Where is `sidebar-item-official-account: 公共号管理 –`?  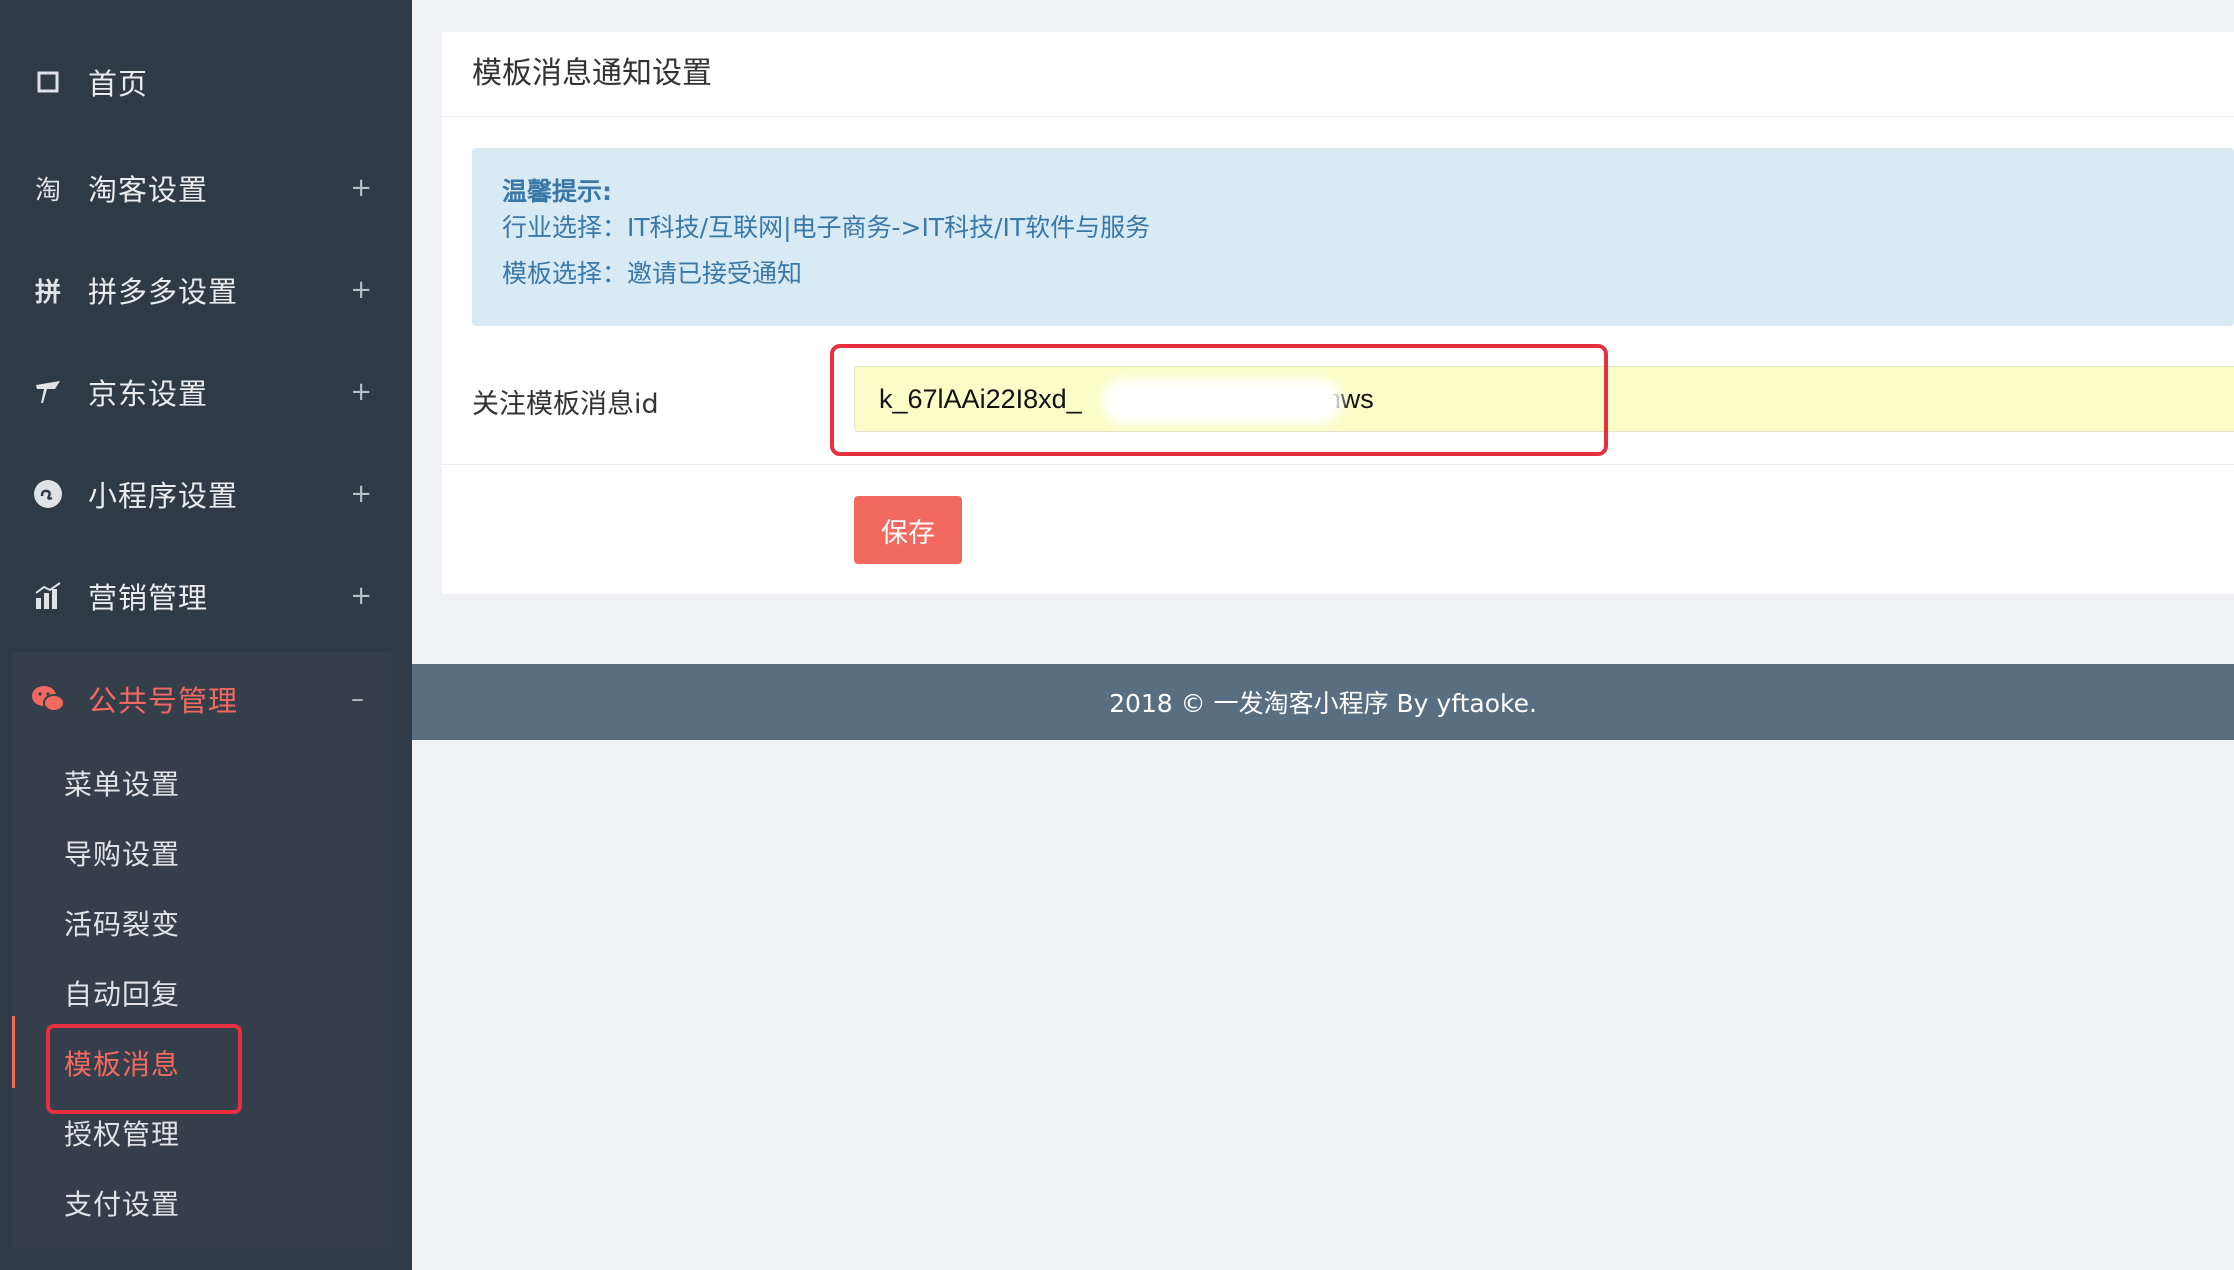
sidebar-item-official-account: 公共号管理 – is located at coordinates (202, 699).